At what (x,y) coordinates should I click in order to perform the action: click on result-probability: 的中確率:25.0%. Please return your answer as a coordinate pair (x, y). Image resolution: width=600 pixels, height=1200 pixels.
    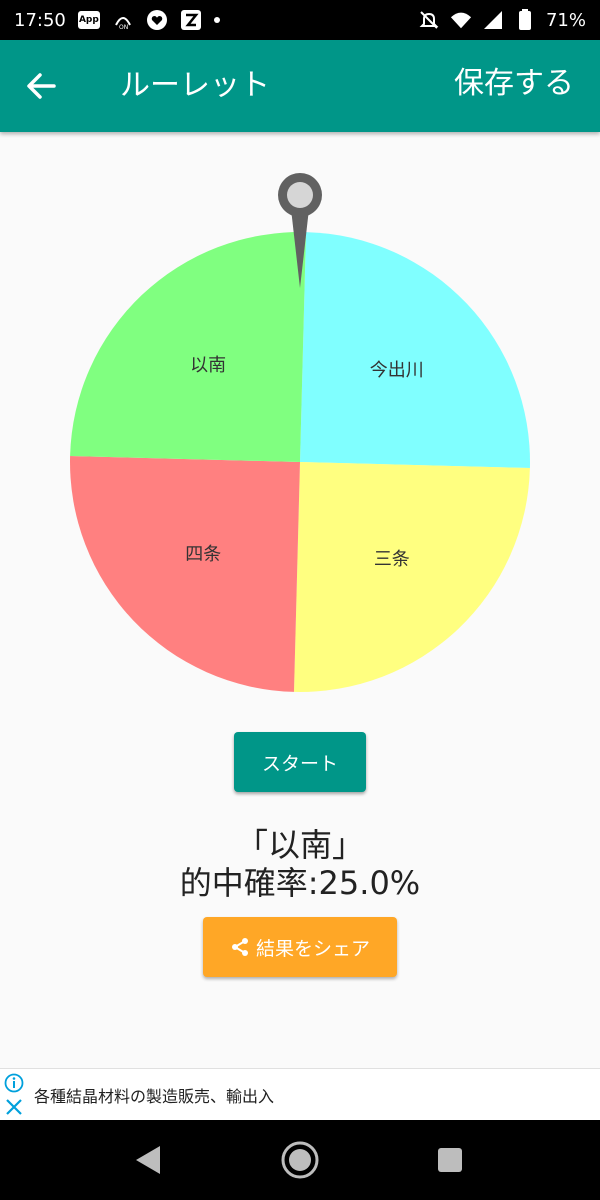
    Looking at the image, I should click on (300, 883).